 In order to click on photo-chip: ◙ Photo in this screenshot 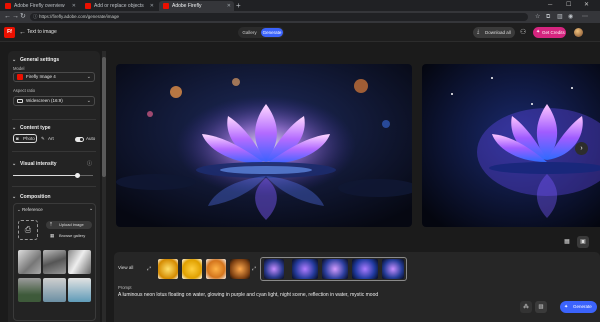, I will do `click(25, 138)`.